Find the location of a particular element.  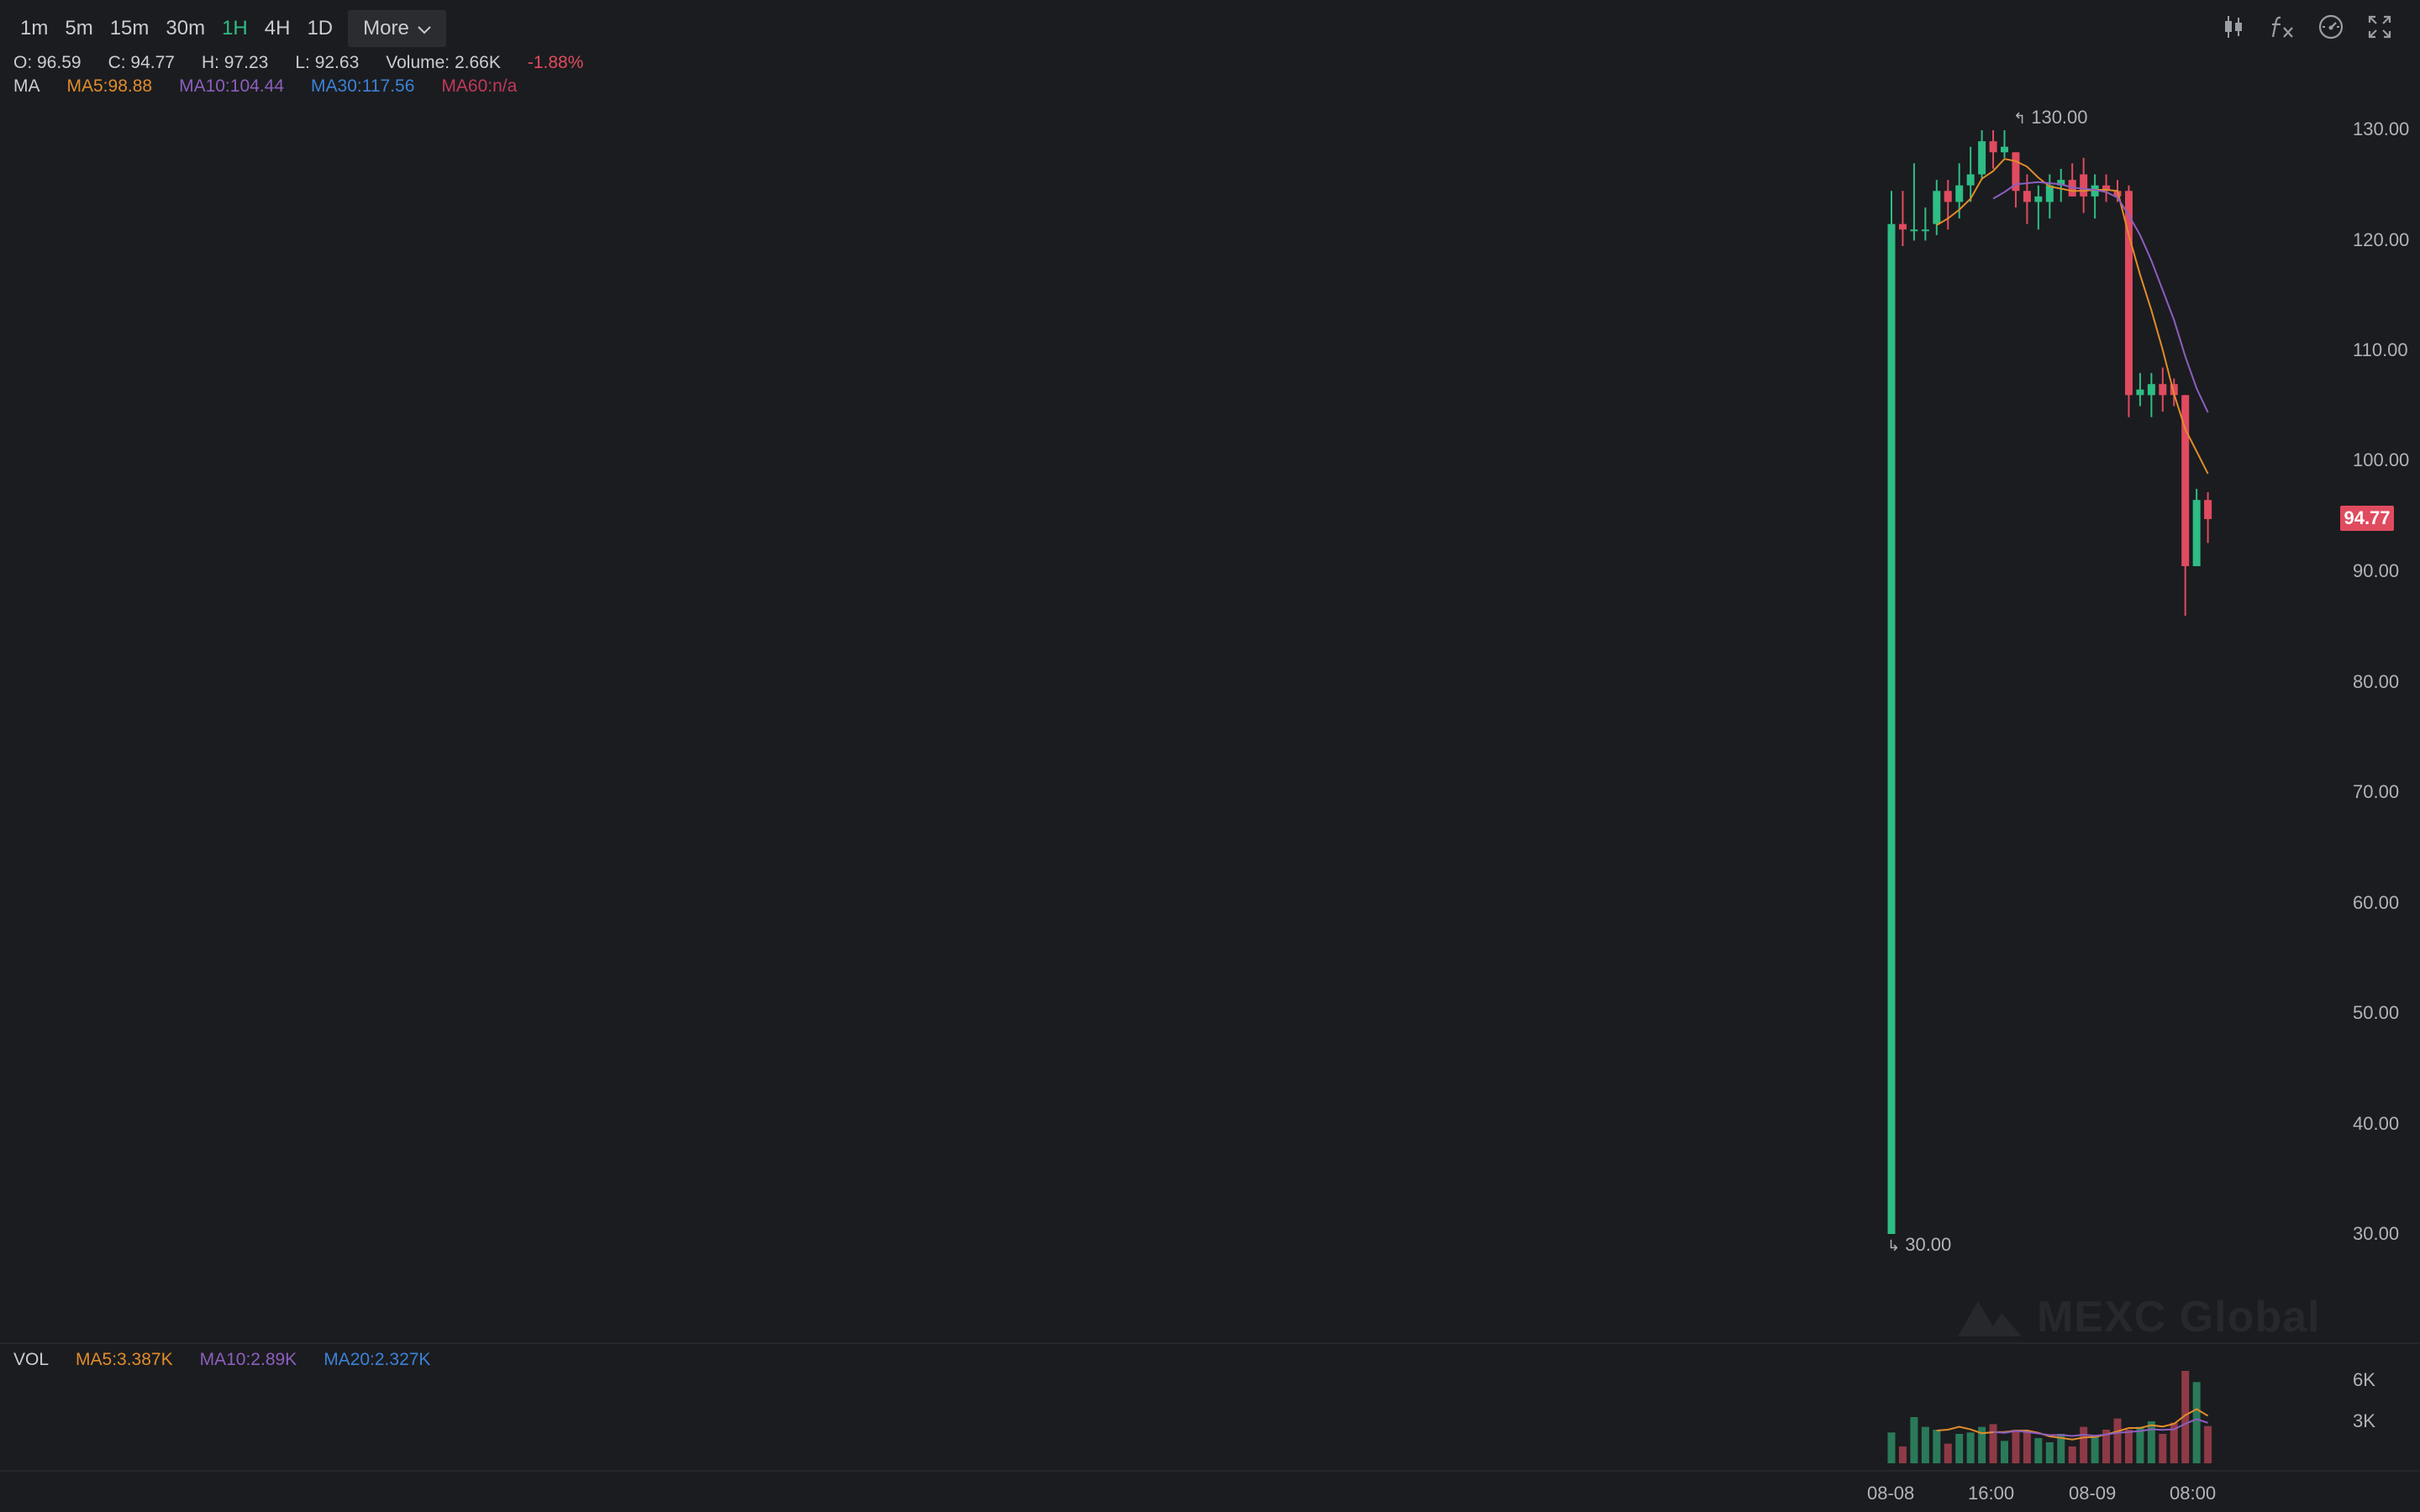

ma10-line is located at coordinates (2100, 297).